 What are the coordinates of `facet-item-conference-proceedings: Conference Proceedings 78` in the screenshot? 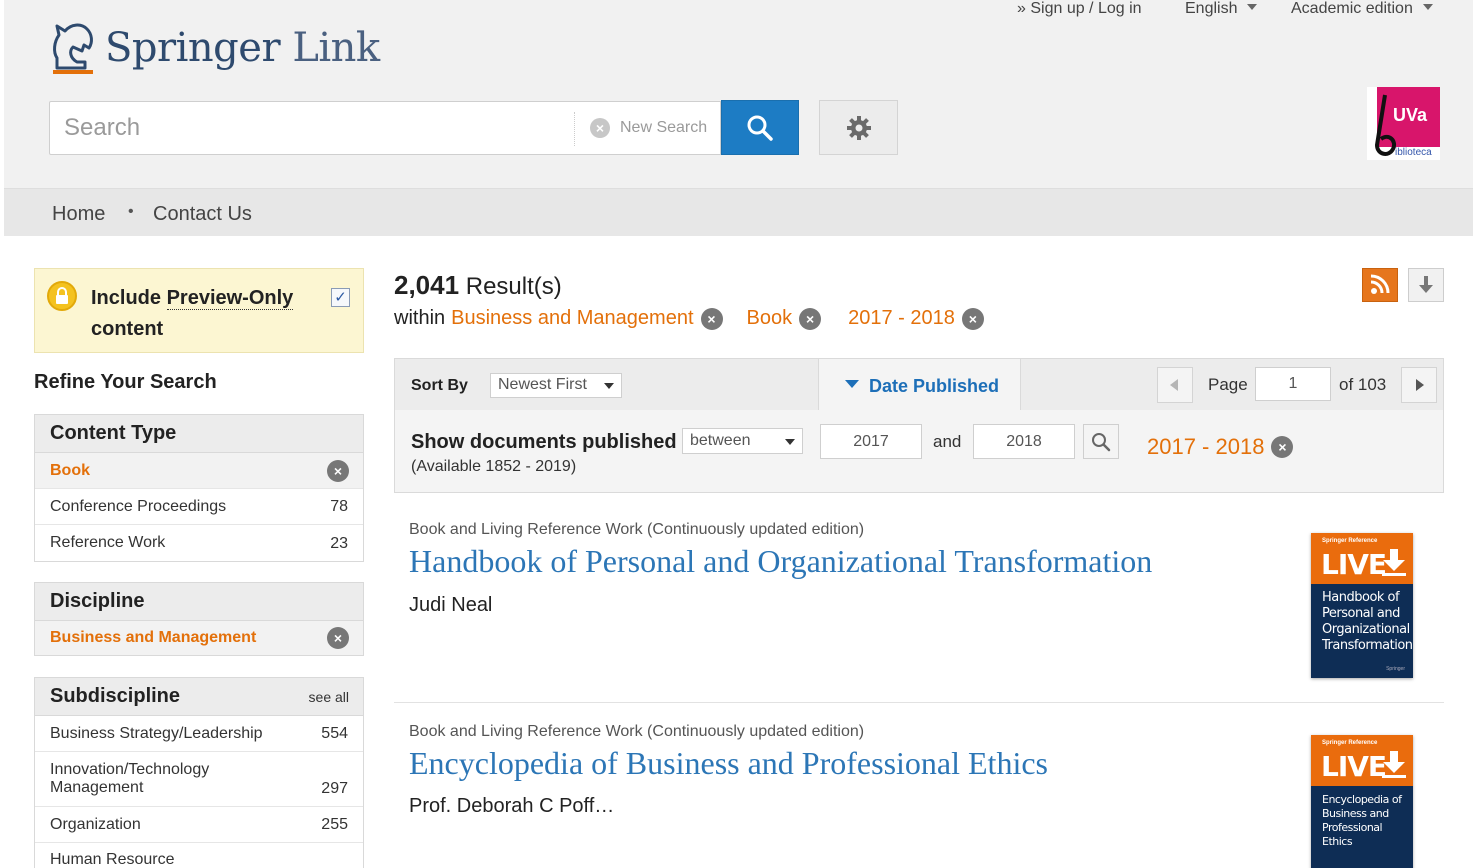 It's located at (199, 507).